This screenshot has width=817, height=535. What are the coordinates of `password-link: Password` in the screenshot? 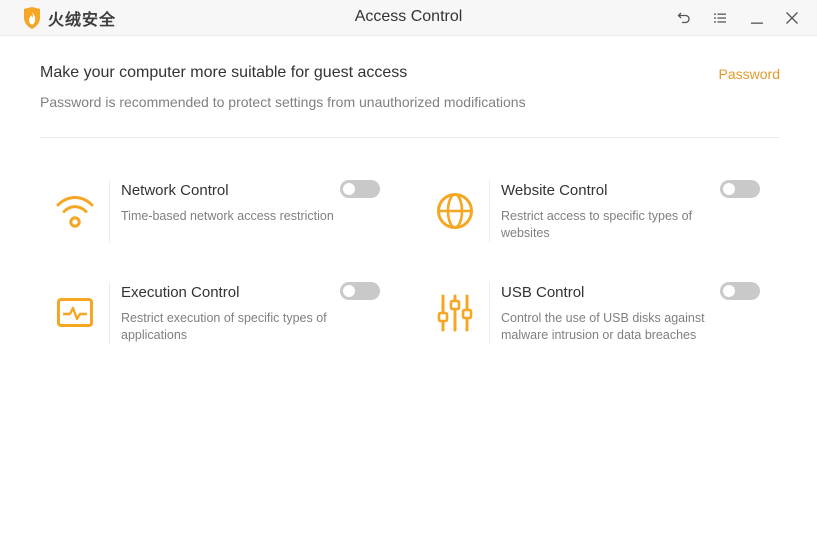 It's located at (749, 74).